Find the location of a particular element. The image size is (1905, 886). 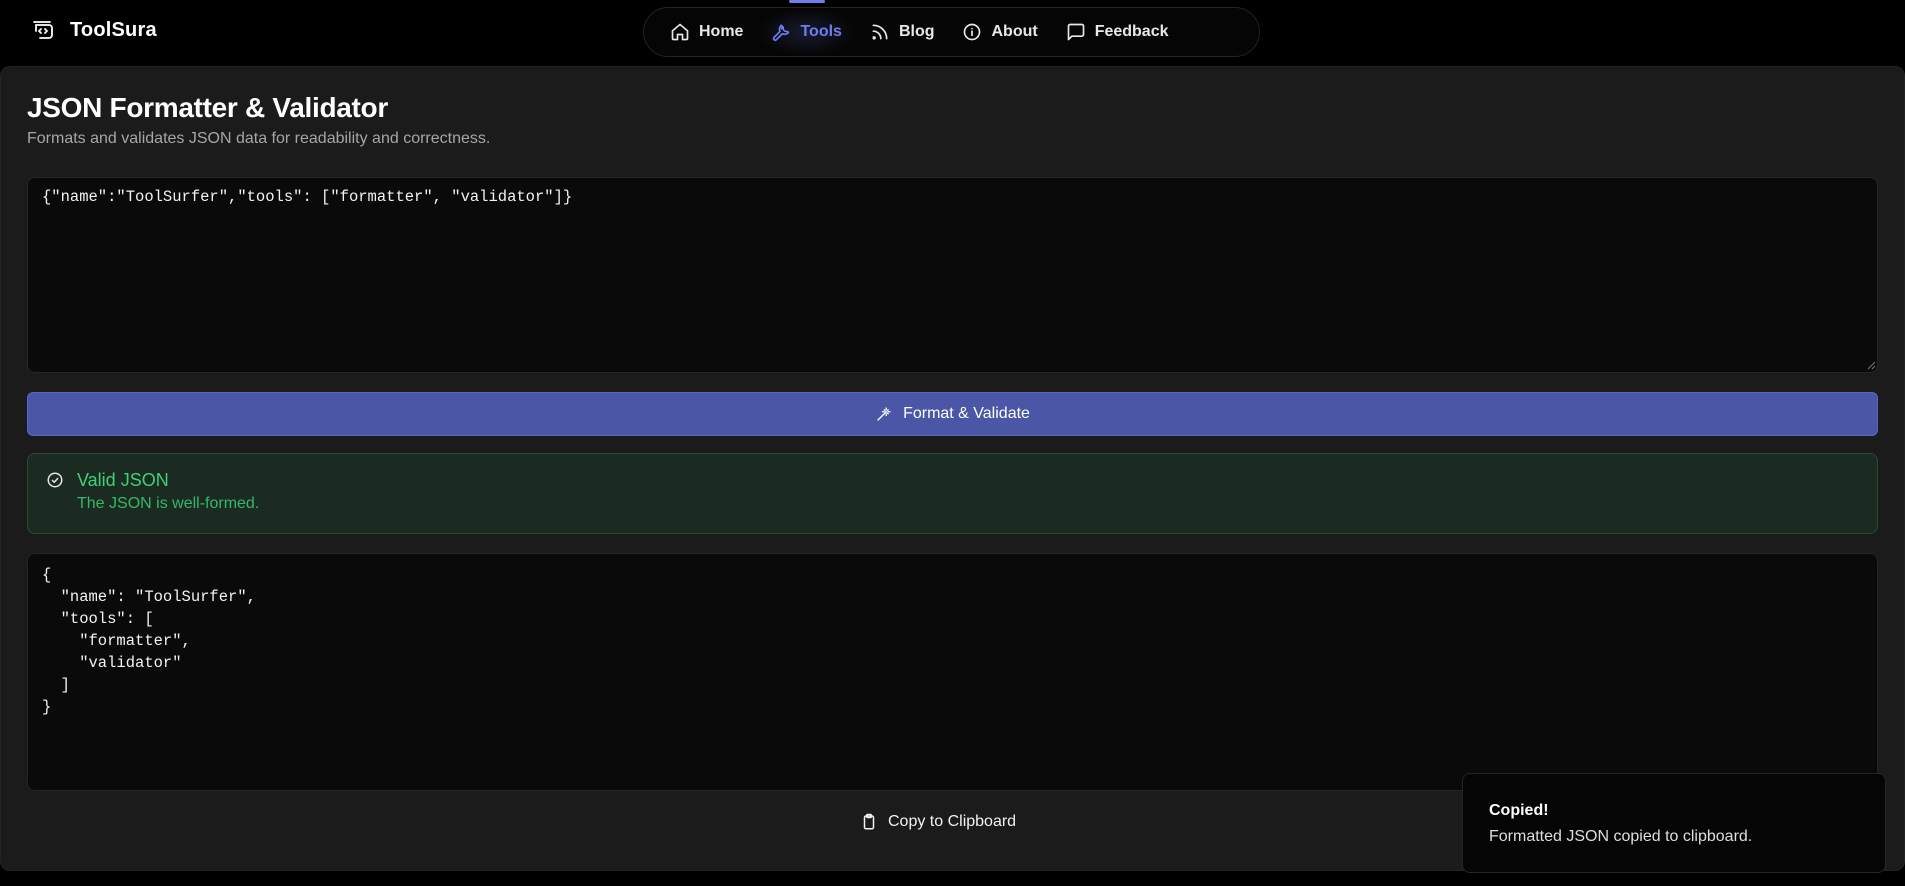

nav-item-tools: Tools is located at coordinates (807, 28).